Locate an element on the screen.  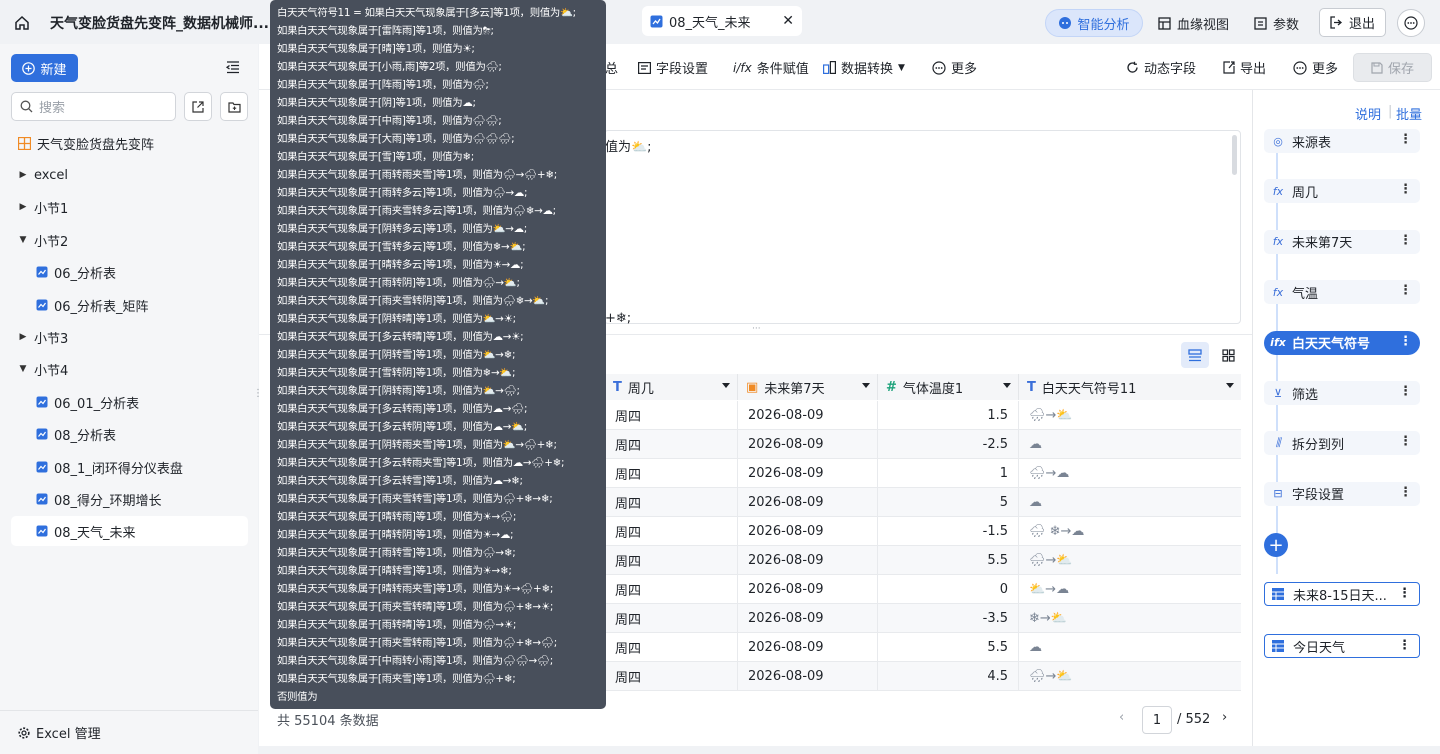
sidebar-item: 08_分析表 is located at coordinates (137, 434).